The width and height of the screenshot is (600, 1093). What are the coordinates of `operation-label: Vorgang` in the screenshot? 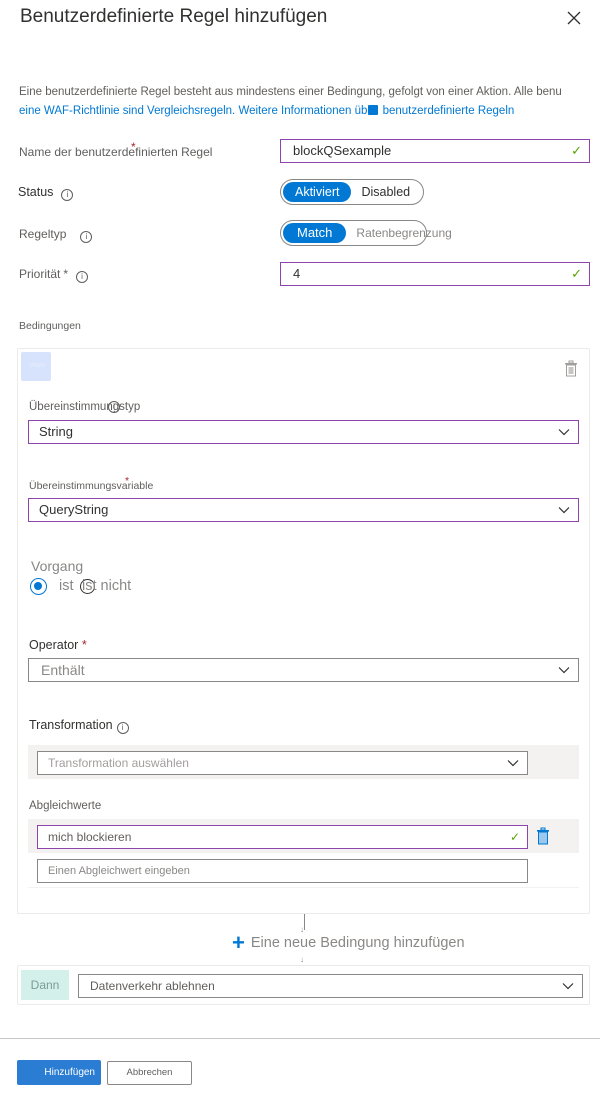 It's located at (57, 566).